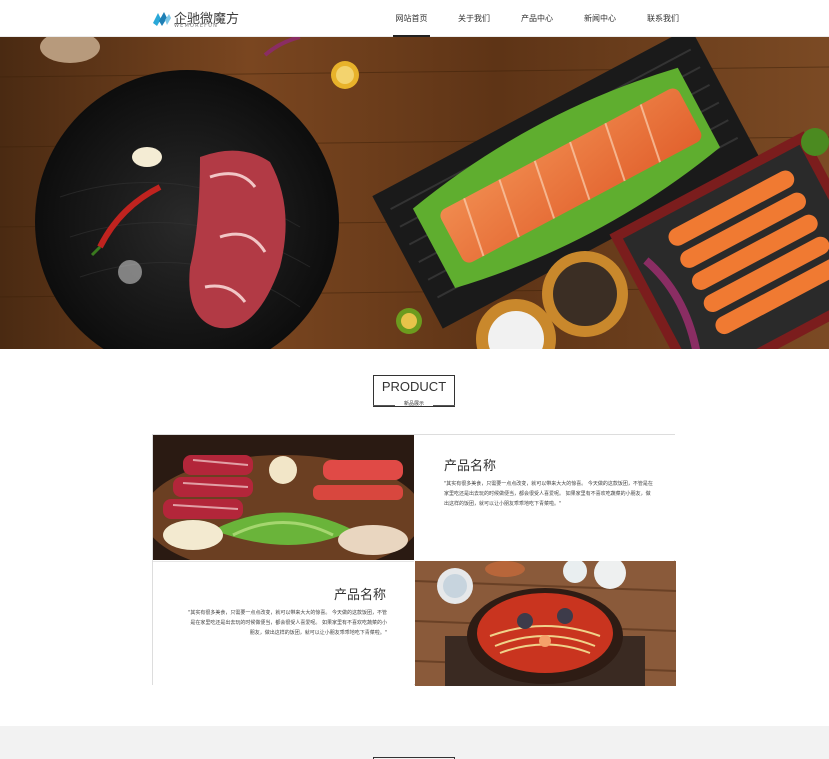  Describe the element at coordinates (663, 18) in the screenshot. I see `nav-item-contact: 联系我们` at that location.